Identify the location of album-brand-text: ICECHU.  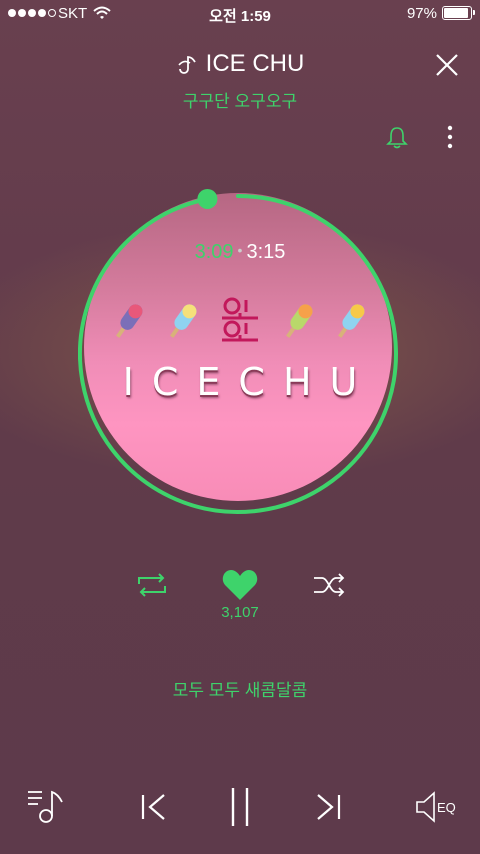
(249, 382).